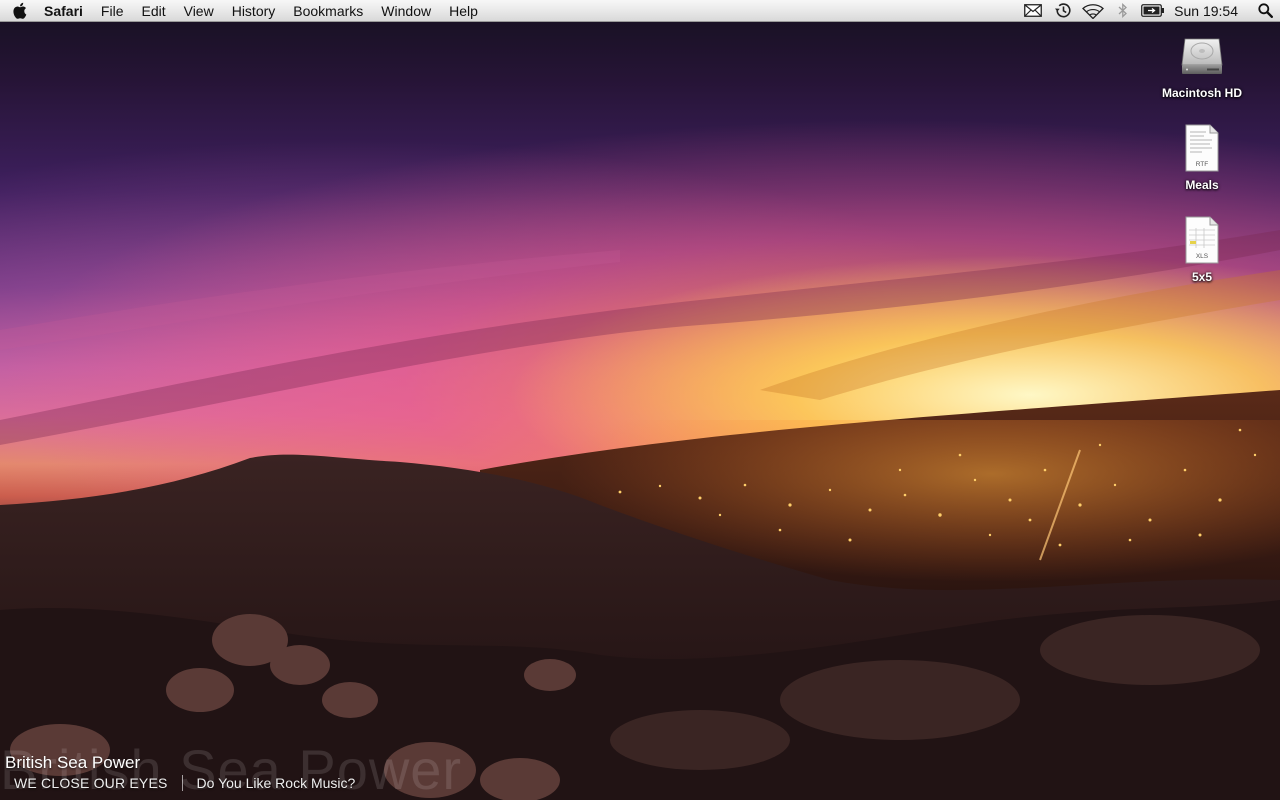 This screenshot has width=1280, height=800. I want to click on time-machine-icon, so click(1063, 11).